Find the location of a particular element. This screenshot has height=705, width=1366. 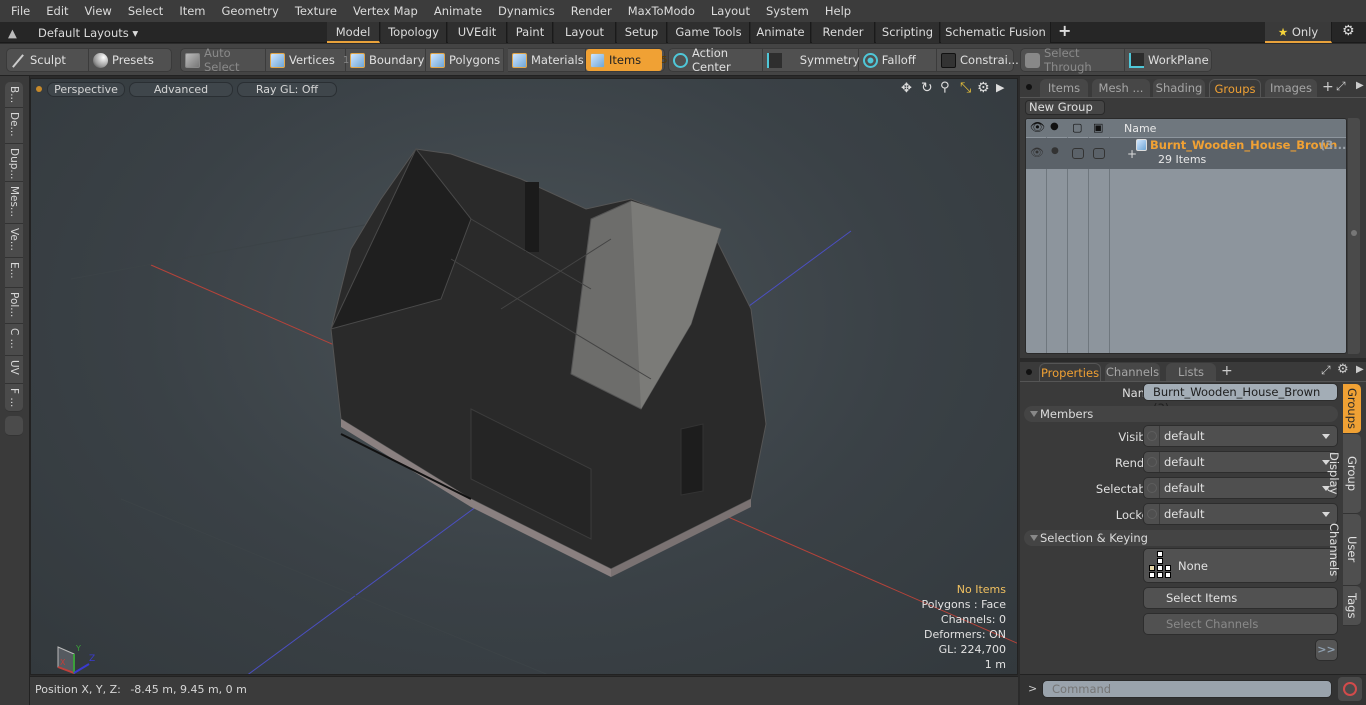

items-button: Items 5 is located at coordinates (627, 60).